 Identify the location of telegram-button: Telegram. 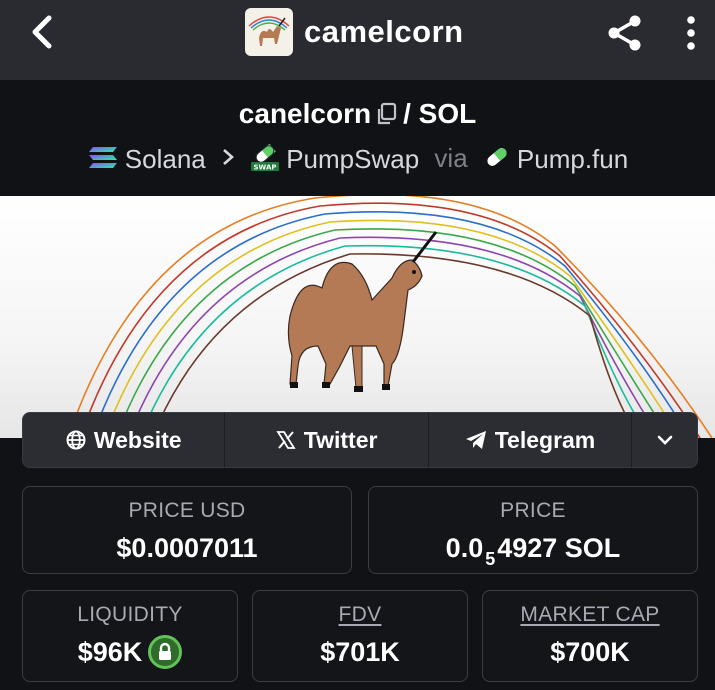
(531, 440).